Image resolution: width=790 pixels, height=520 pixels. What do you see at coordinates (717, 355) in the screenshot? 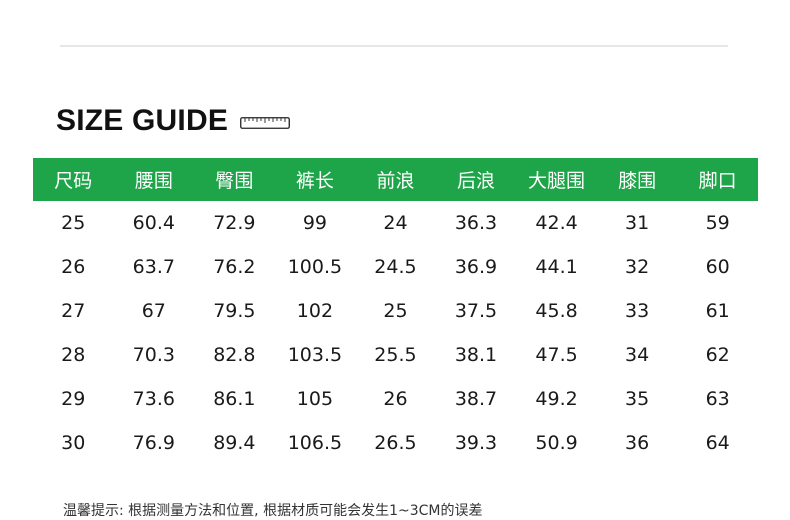
I see `table-cell: 62` at bounding box center [717, 355].